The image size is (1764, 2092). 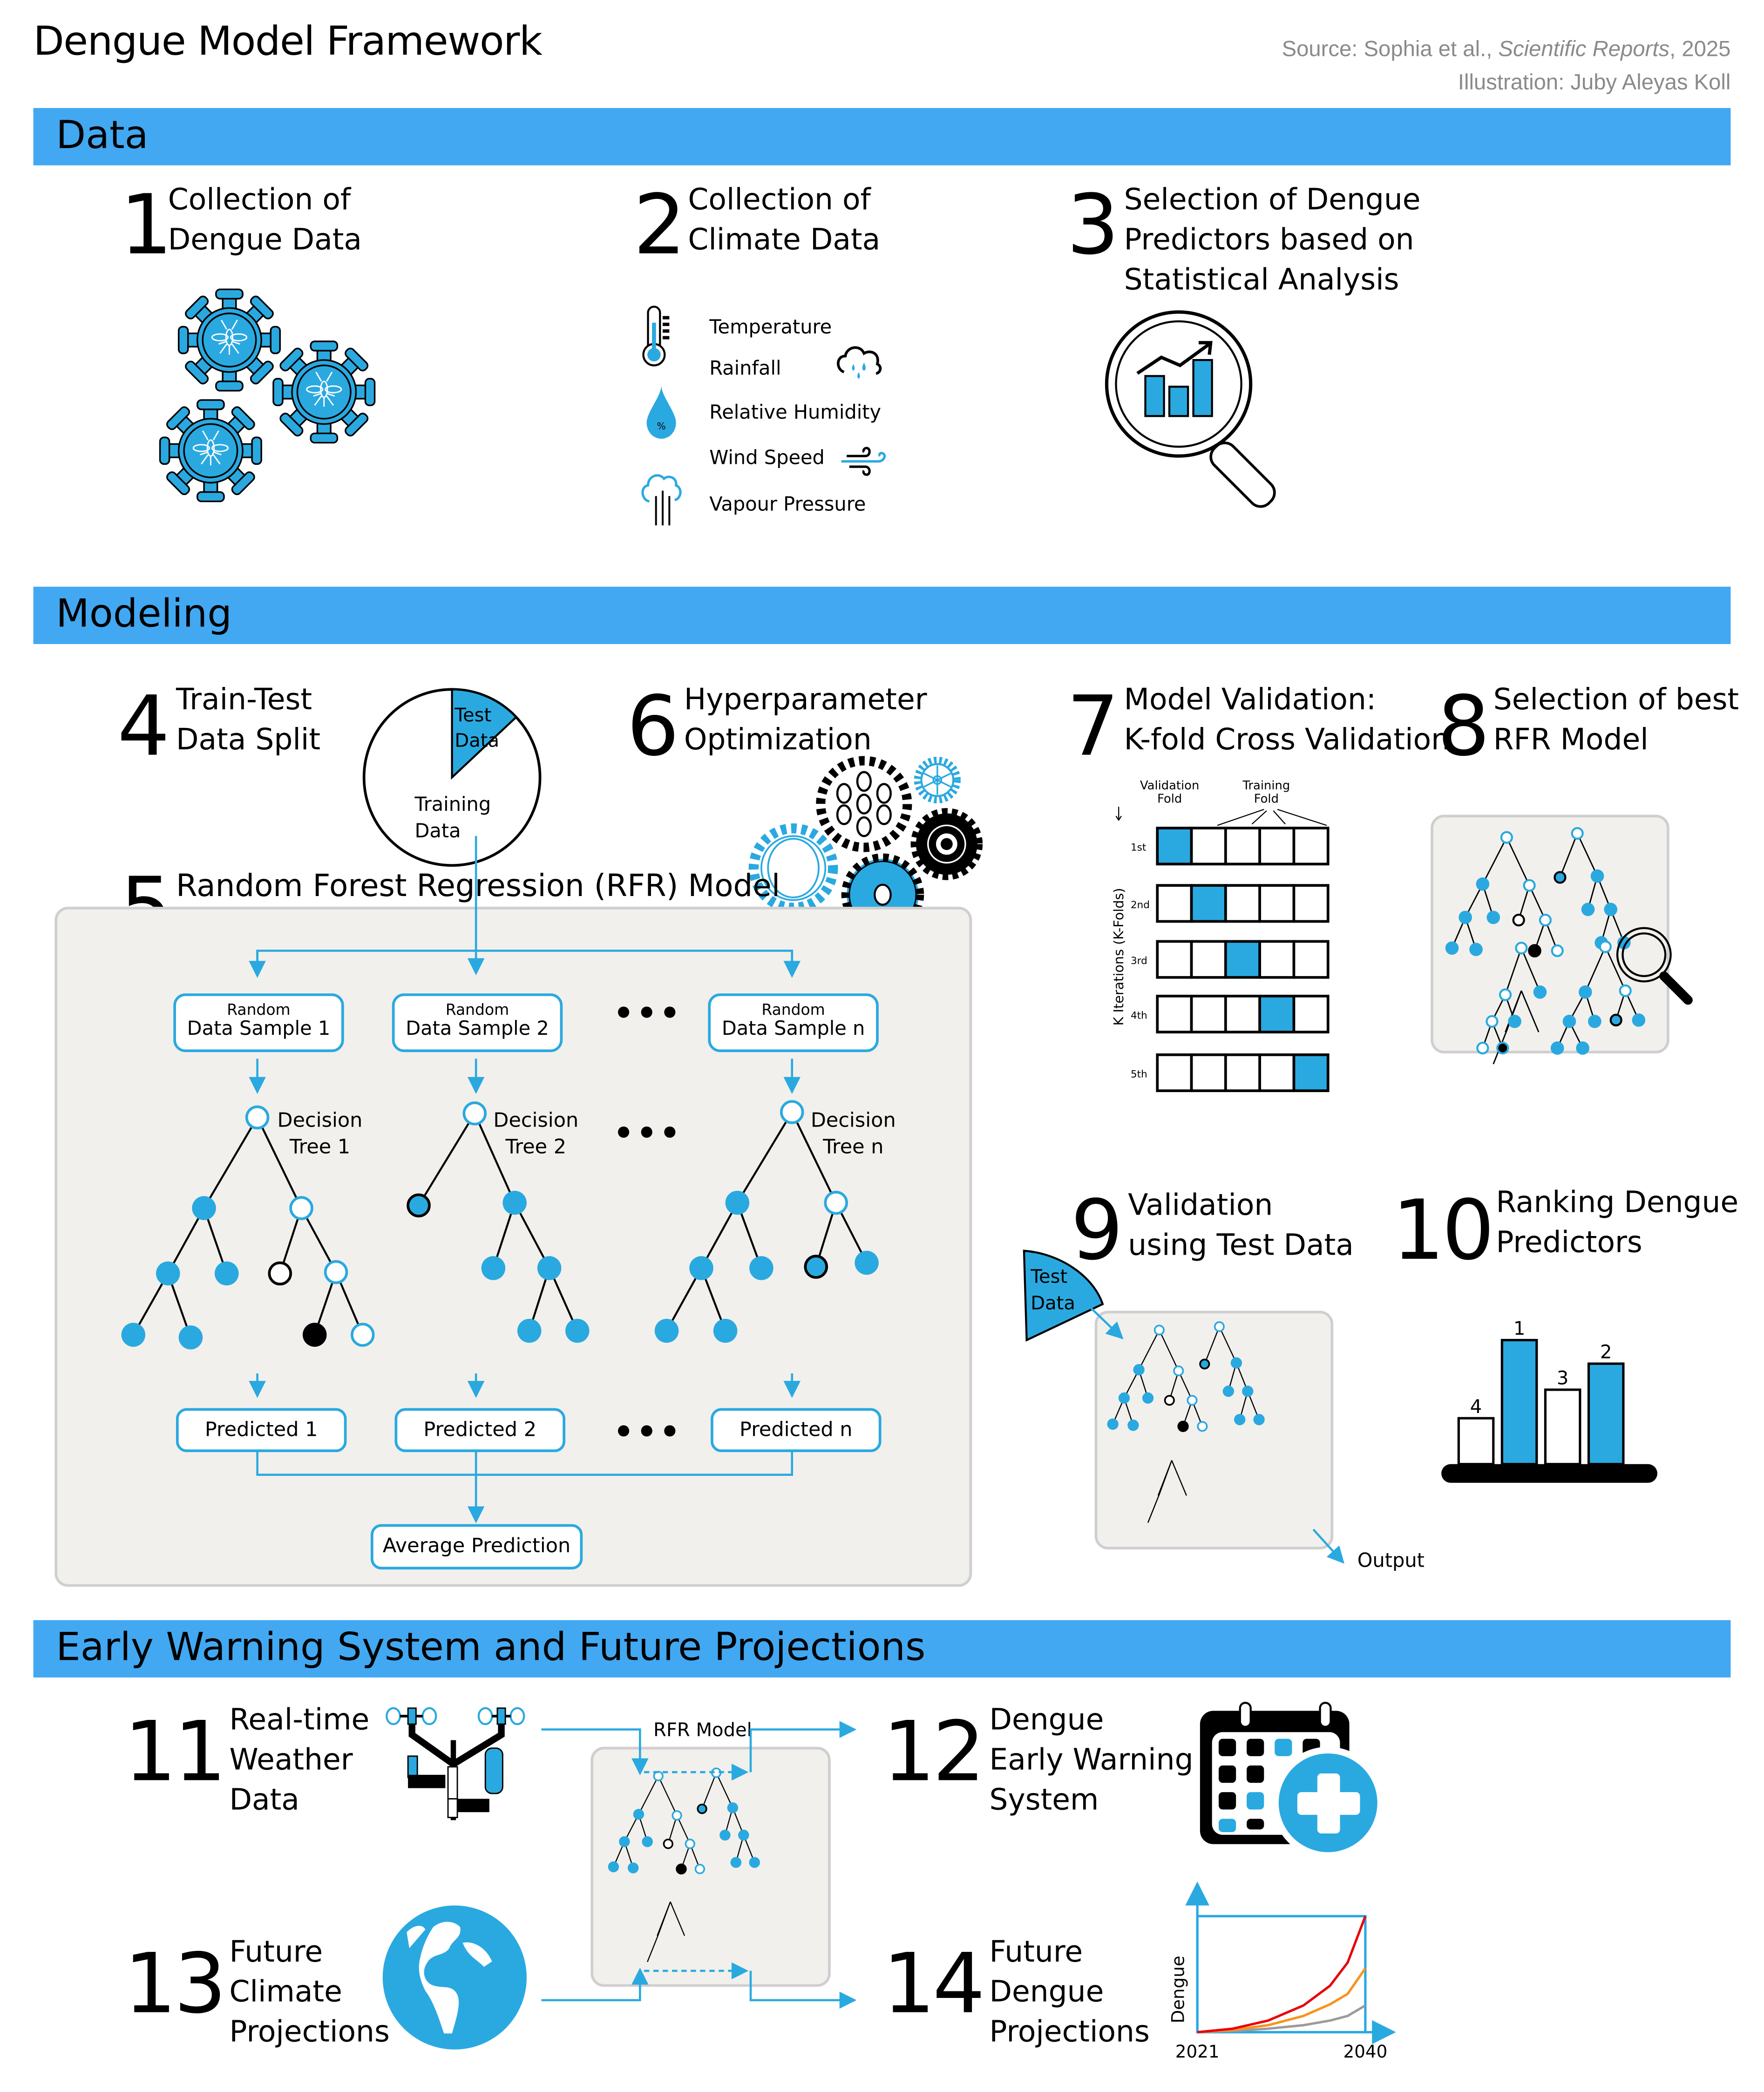 I want to click on x-tick-label: 2040, so click(x=1365, y=2051).